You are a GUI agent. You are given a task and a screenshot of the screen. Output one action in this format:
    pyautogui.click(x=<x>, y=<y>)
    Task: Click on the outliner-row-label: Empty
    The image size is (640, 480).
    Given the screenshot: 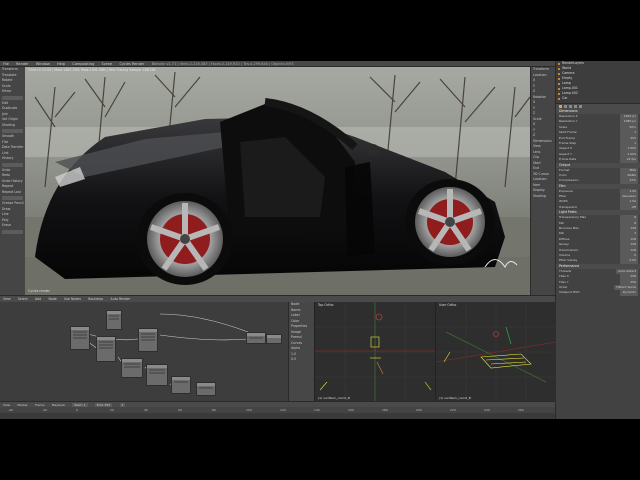 What is the action you would take?
    pyautogui.click(x=567, y=78)
    